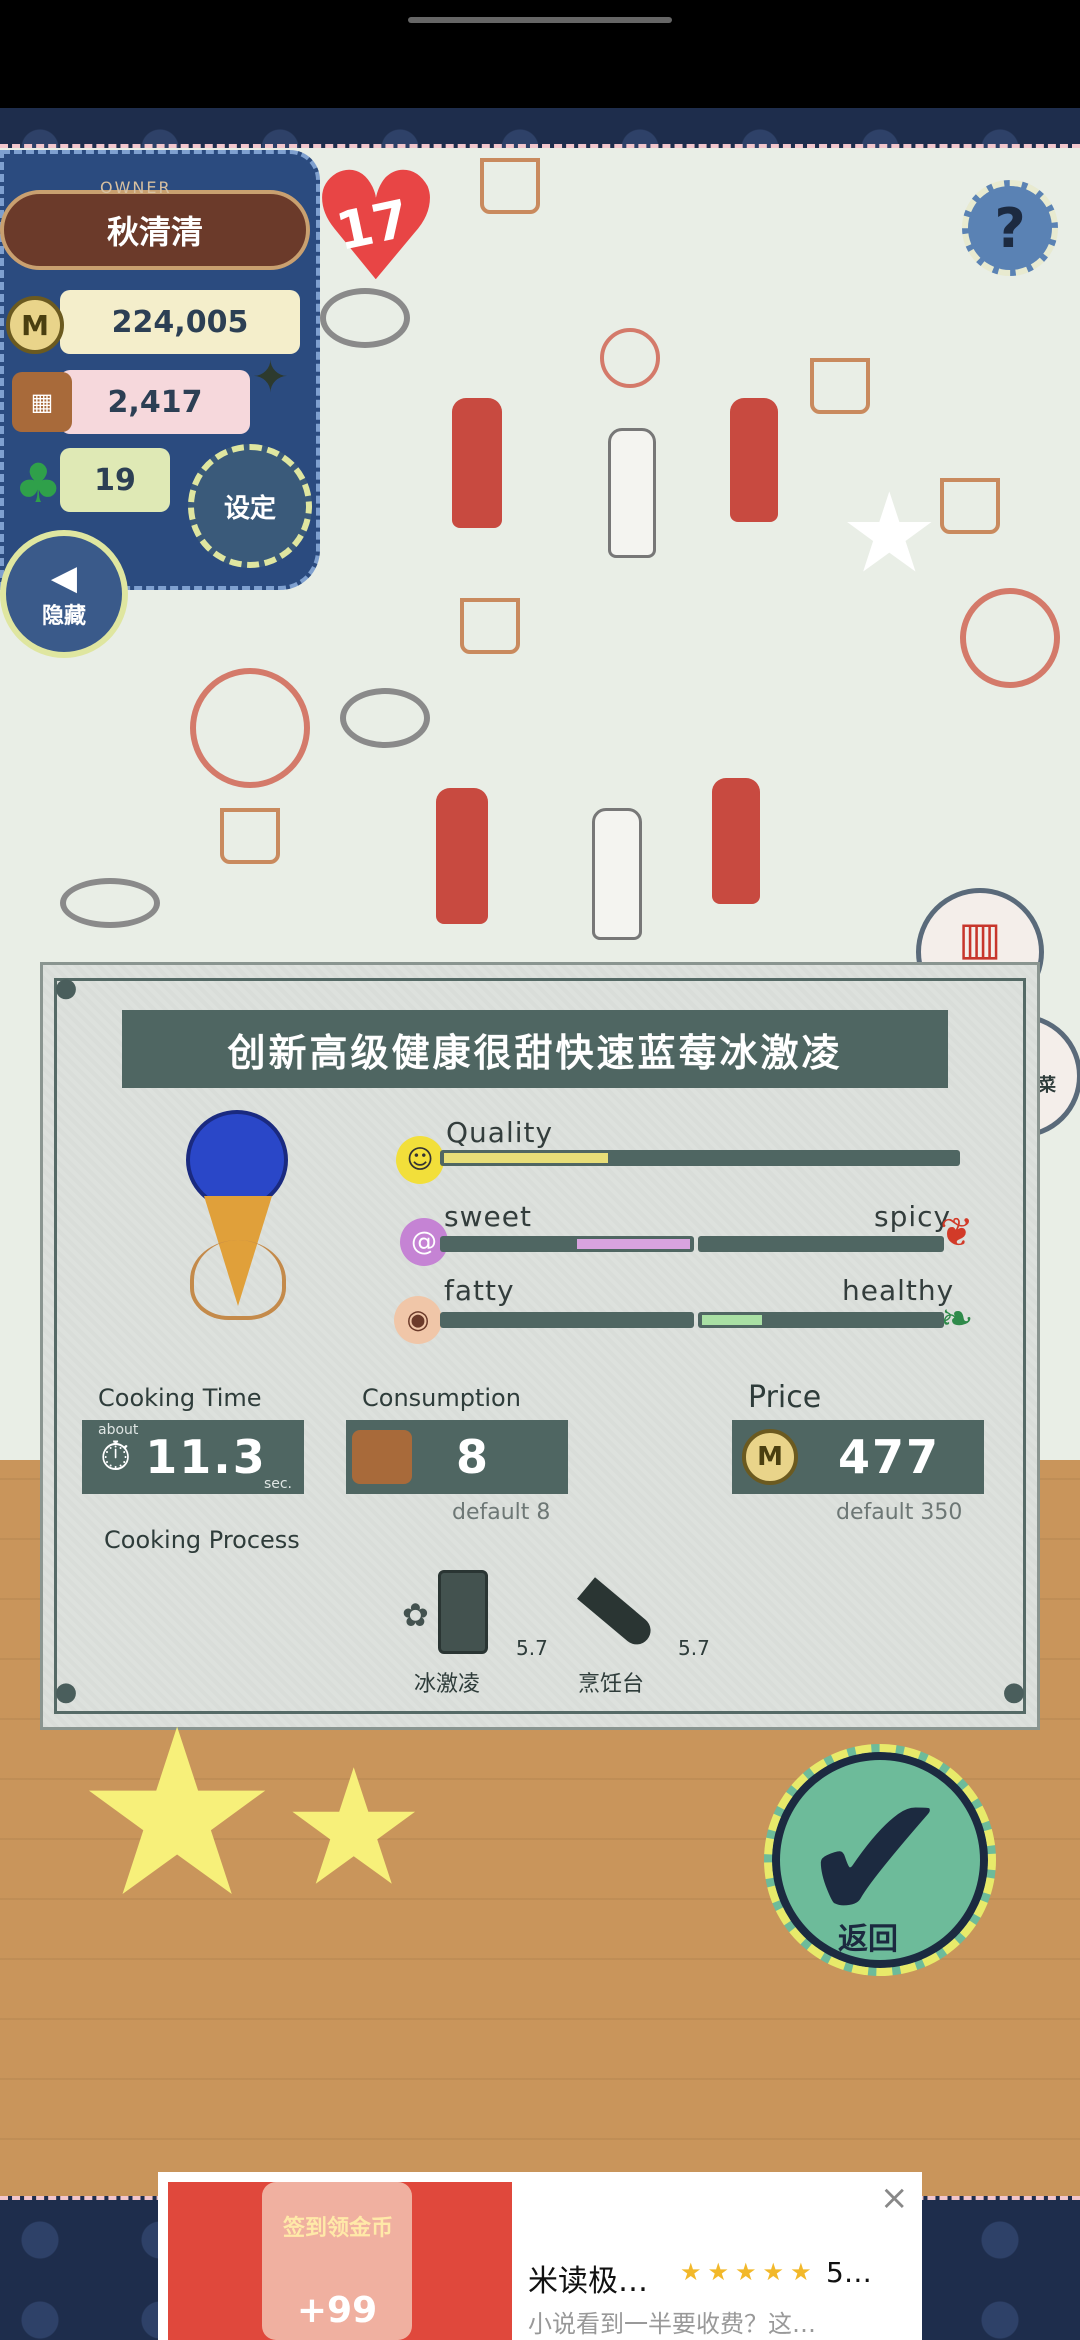 The image size is (1080, 2340). I want to click on basket-icon: ▦, so click(42, 402).